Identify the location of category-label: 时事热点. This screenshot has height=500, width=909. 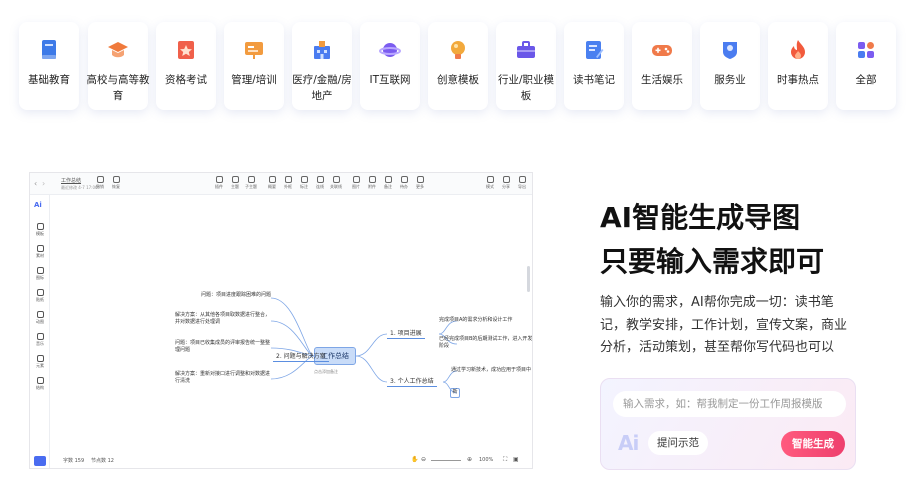
(798, 80).